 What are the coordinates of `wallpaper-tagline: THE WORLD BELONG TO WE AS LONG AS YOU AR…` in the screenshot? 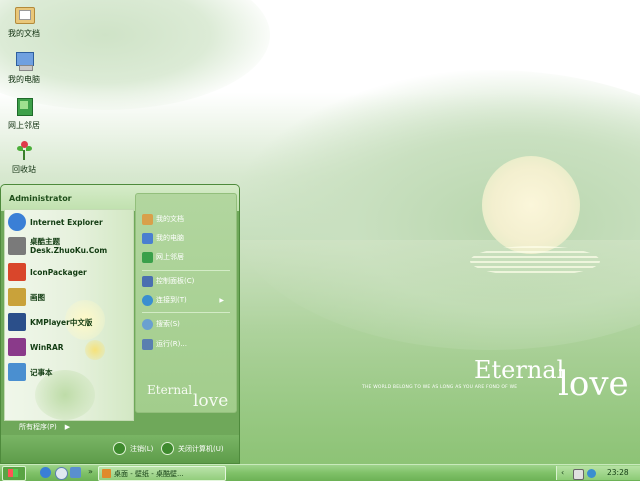 It's located at (440, 387).